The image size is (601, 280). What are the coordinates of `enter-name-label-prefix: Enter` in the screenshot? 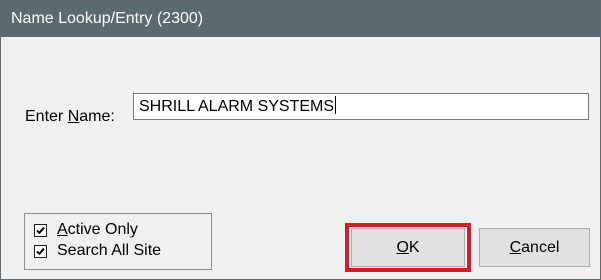 It's located at (46, 116).